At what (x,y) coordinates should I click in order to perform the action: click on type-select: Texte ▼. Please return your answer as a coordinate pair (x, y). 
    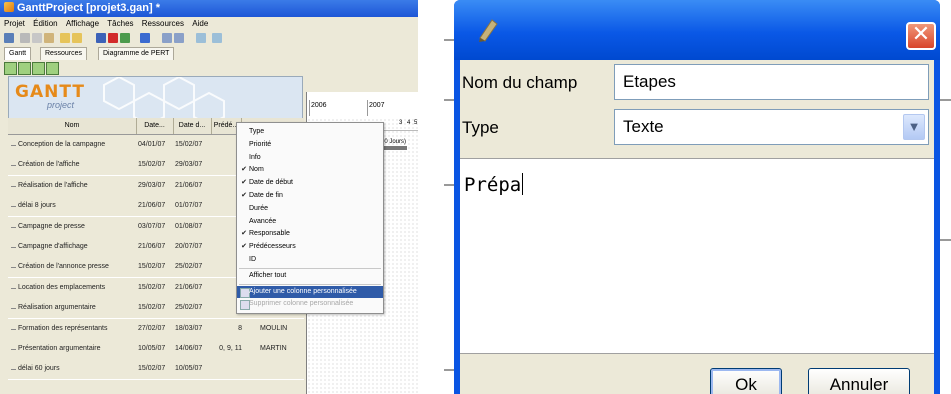
    Looking at the image, I should click on (771, 127).